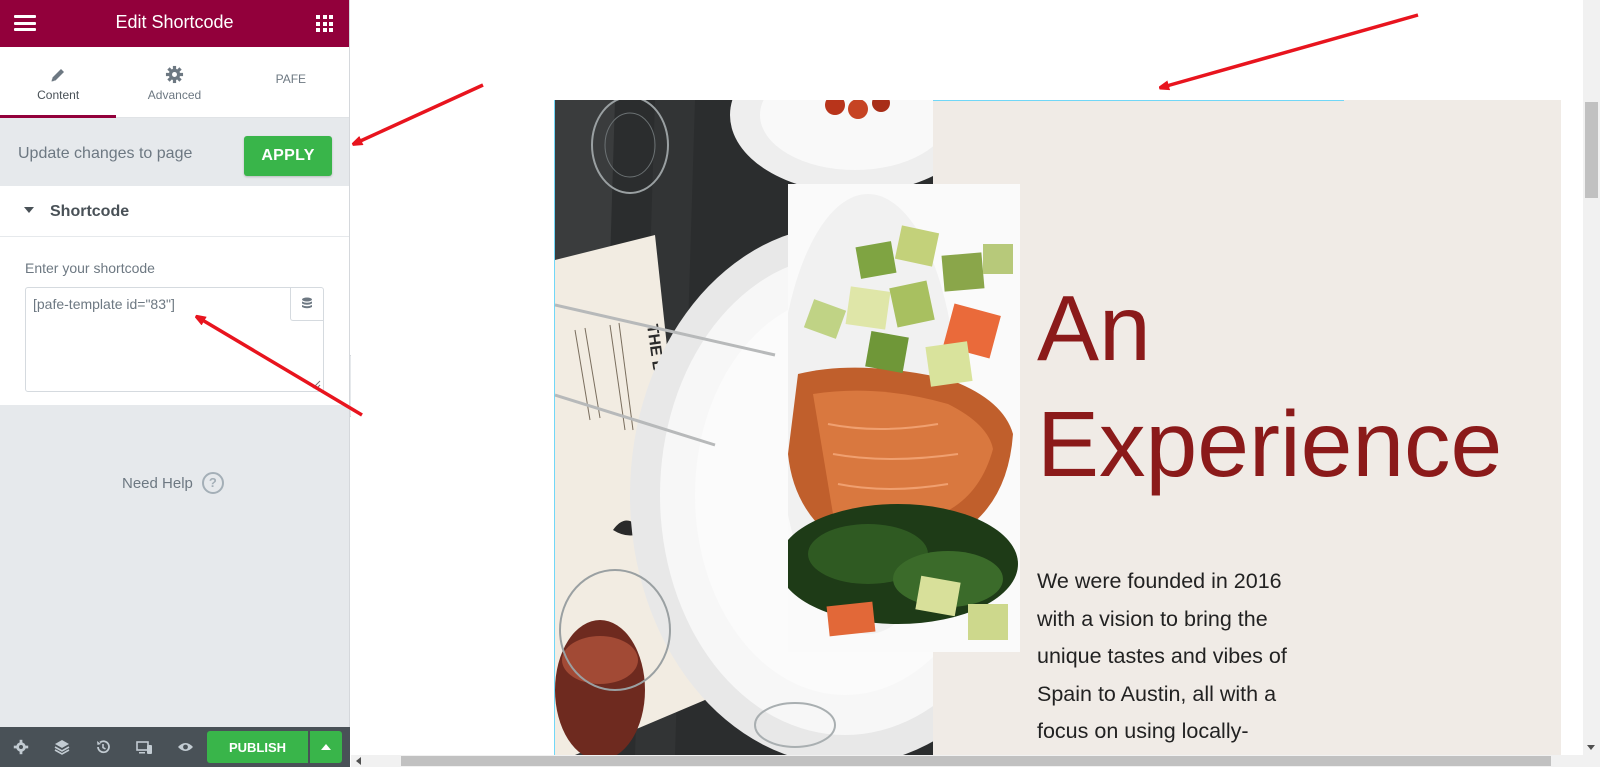  Describe the element at coordinates (316, 384) in the screenshot. I see `resize-handle-icon` at that location.